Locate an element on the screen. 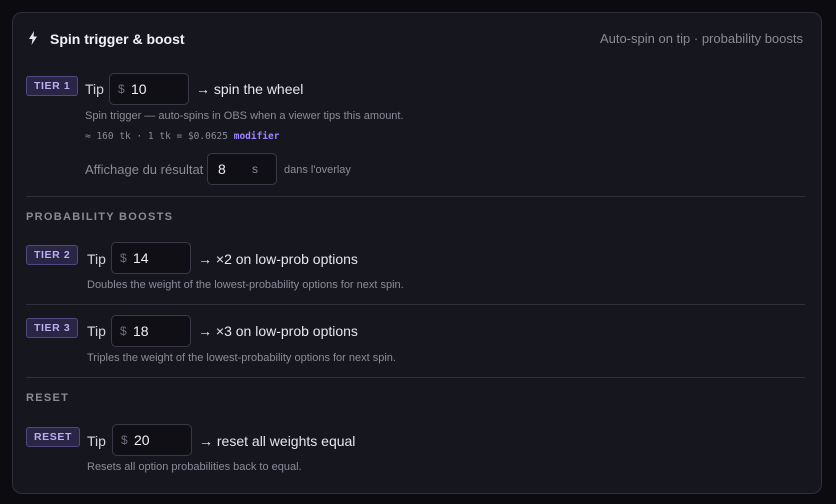  reset-tip-label: Tip is located at coordinates (96, 441).